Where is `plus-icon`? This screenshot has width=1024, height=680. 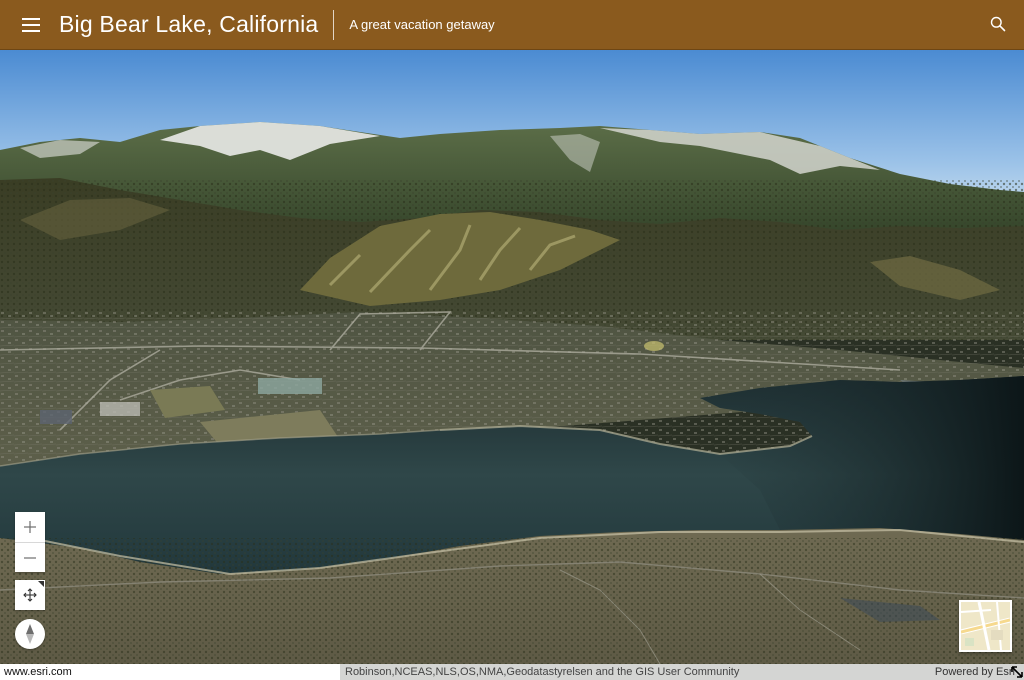 plus-icon is located at coordinates (30, 527).